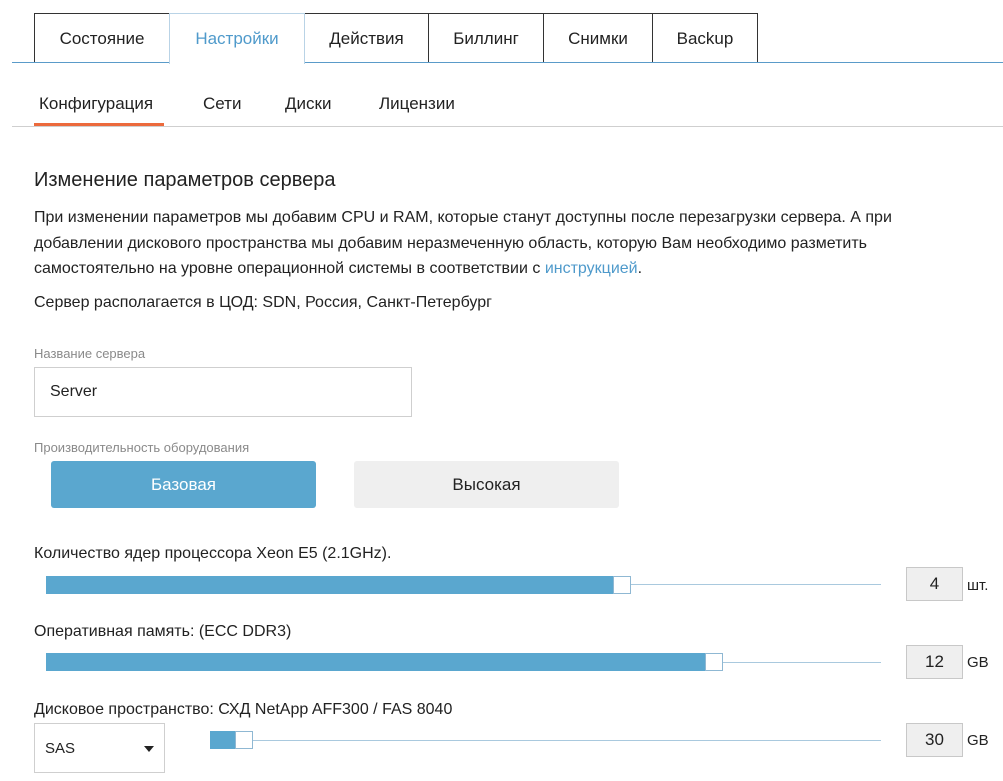  What do you see at coordinates (486, 484) in the screenshot?
I see `performance-high-button: Высокая` at bounding box center [486, 484].